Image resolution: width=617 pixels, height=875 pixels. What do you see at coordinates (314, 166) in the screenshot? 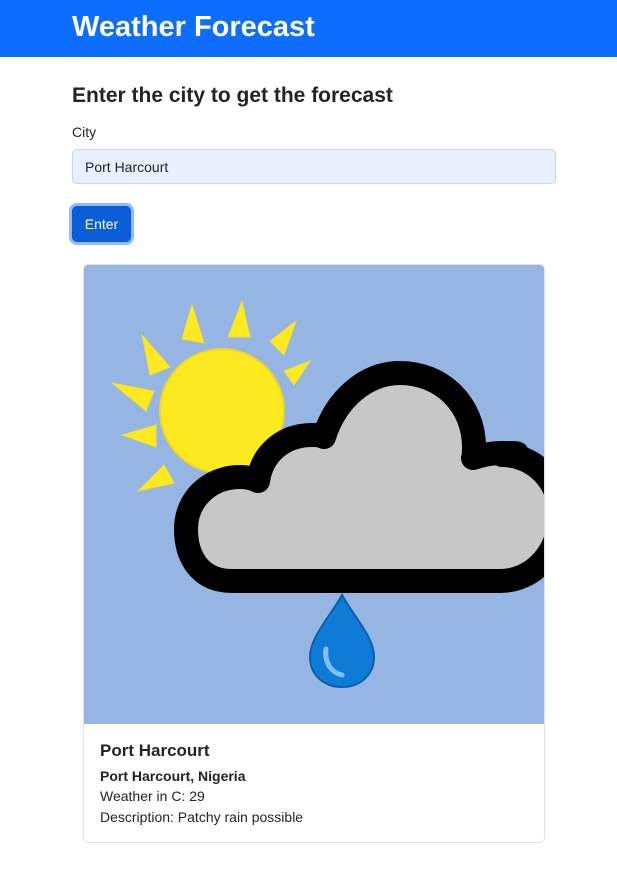
I see `city-input` at bounding box center [314, 166].